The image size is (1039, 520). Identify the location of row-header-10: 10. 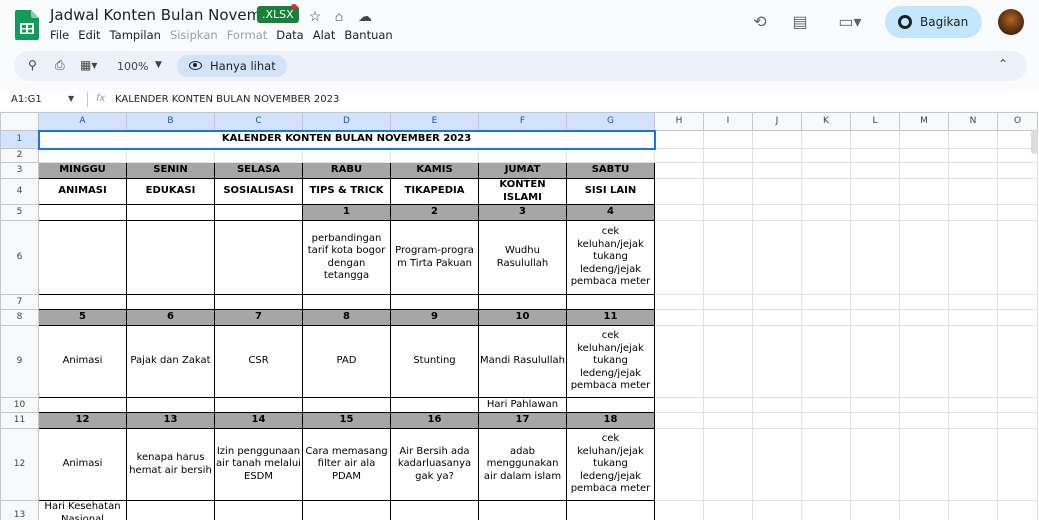
(19, 405).